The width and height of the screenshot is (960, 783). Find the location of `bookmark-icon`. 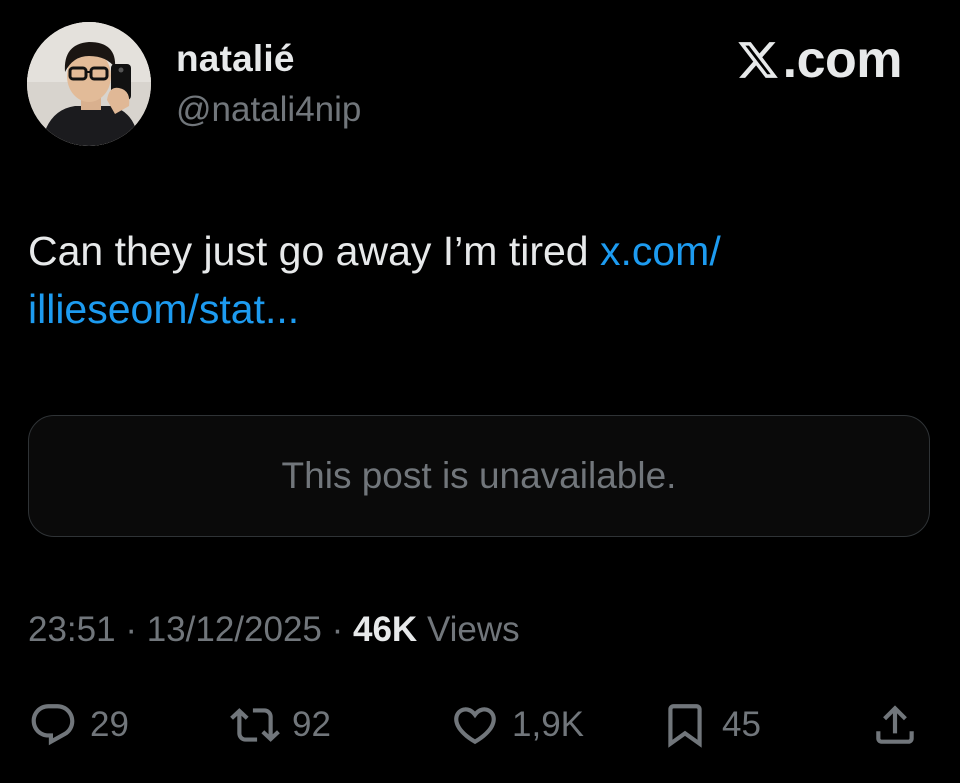

bookmark-icon is located at coordinates (685, 726).